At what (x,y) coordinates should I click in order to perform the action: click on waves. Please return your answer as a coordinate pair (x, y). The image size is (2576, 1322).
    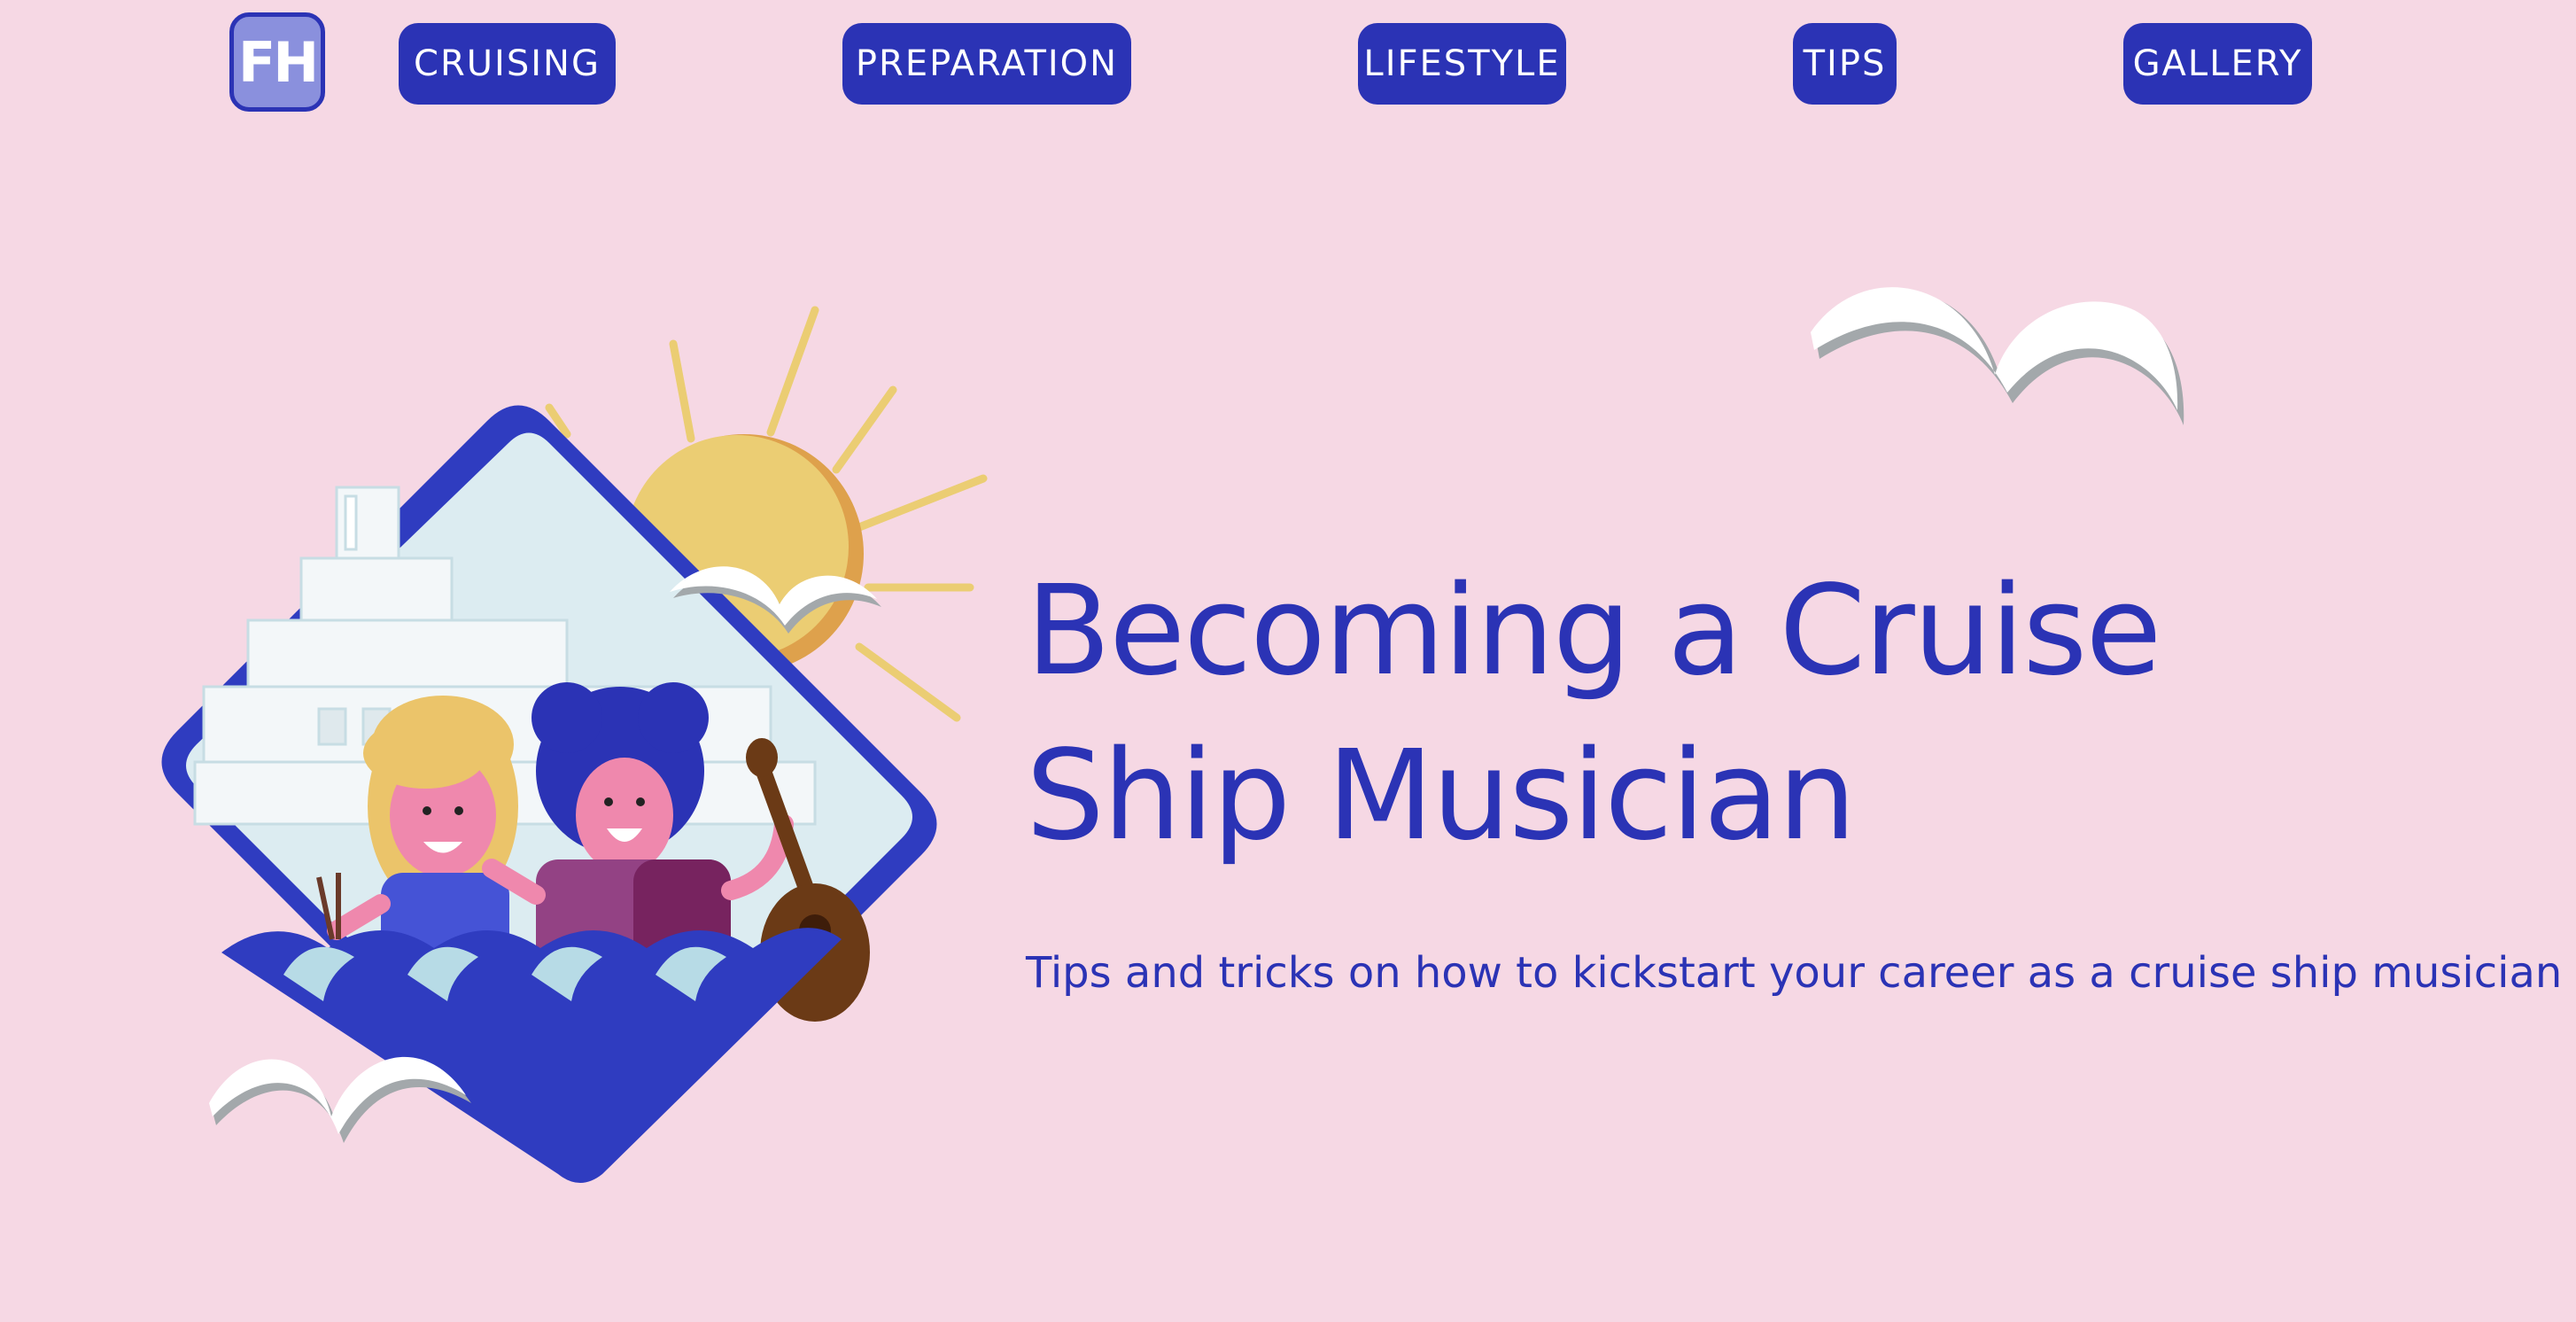
    Looking at the image, I should click on (531, 1055).